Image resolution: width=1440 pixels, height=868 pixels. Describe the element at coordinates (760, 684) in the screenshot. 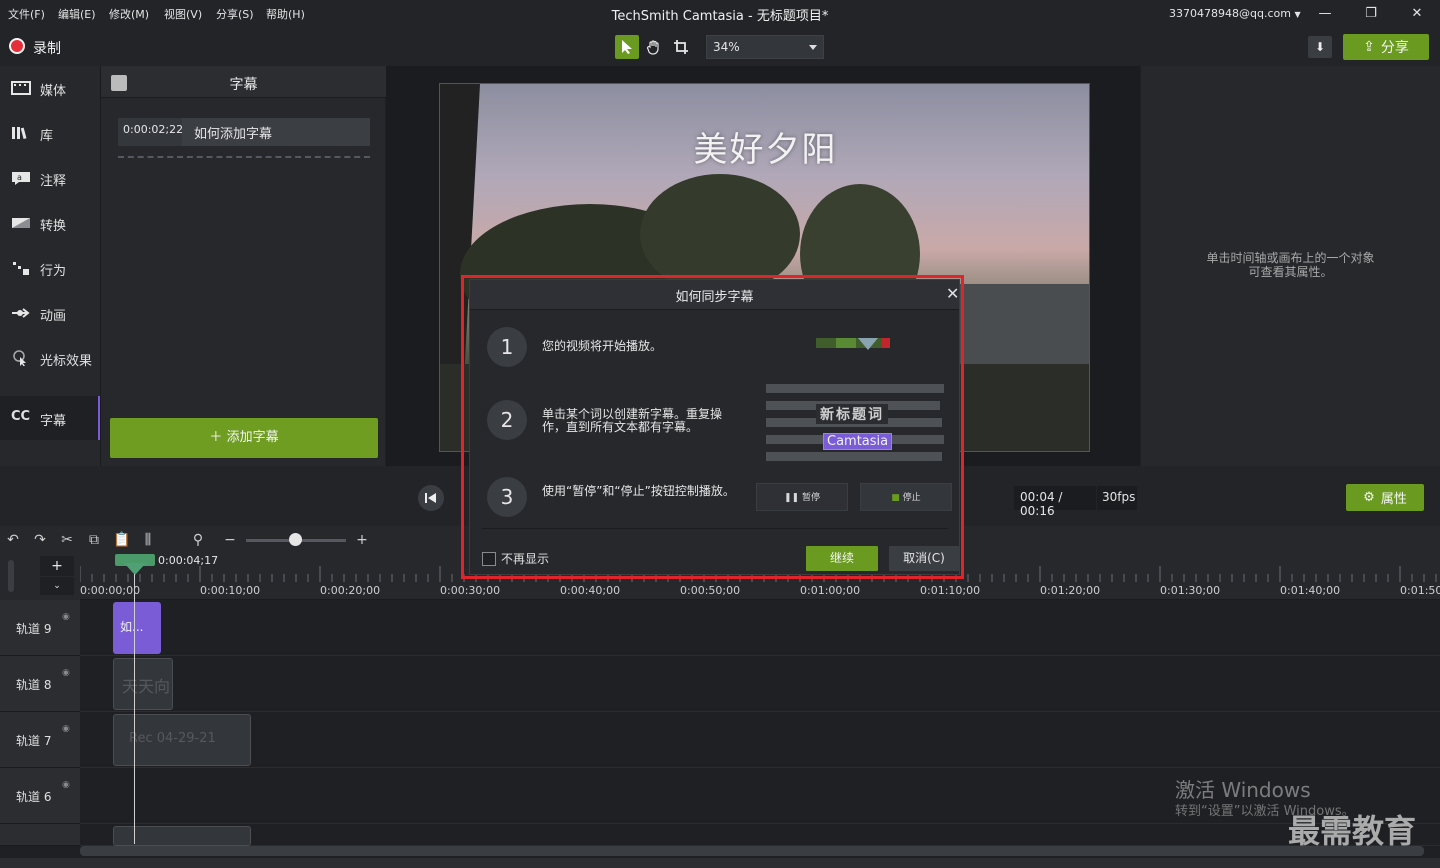

I see `track-row-8: 天天向` at that location.